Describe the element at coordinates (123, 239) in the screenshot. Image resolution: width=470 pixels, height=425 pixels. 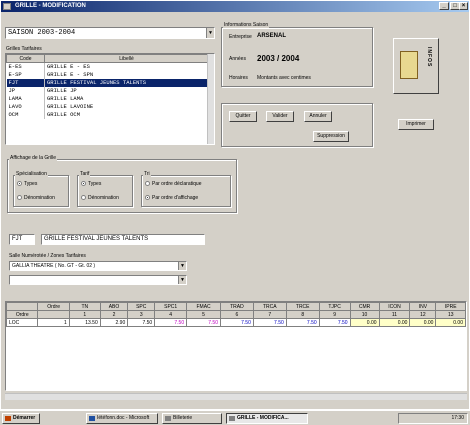
I see `libelle-field: GRILLE FESTIVAL JEUNES TALENTS` at that location.